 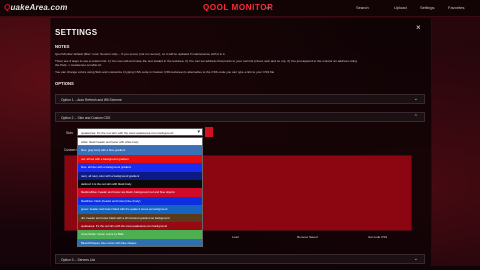 I want to click on skin-color-swatch, so click(x=209, y=132).